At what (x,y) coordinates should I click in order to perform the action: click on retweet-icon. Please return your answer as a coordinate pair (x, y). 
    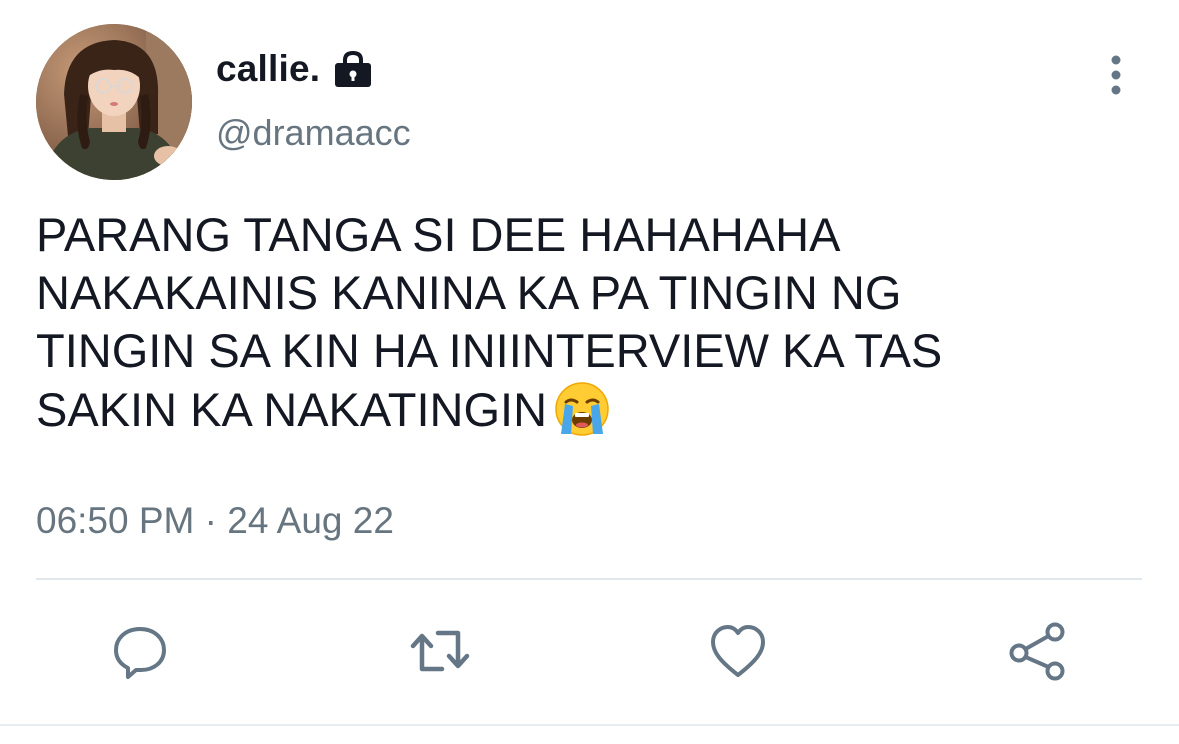
    Looking at the image, I should click on (440, 653).